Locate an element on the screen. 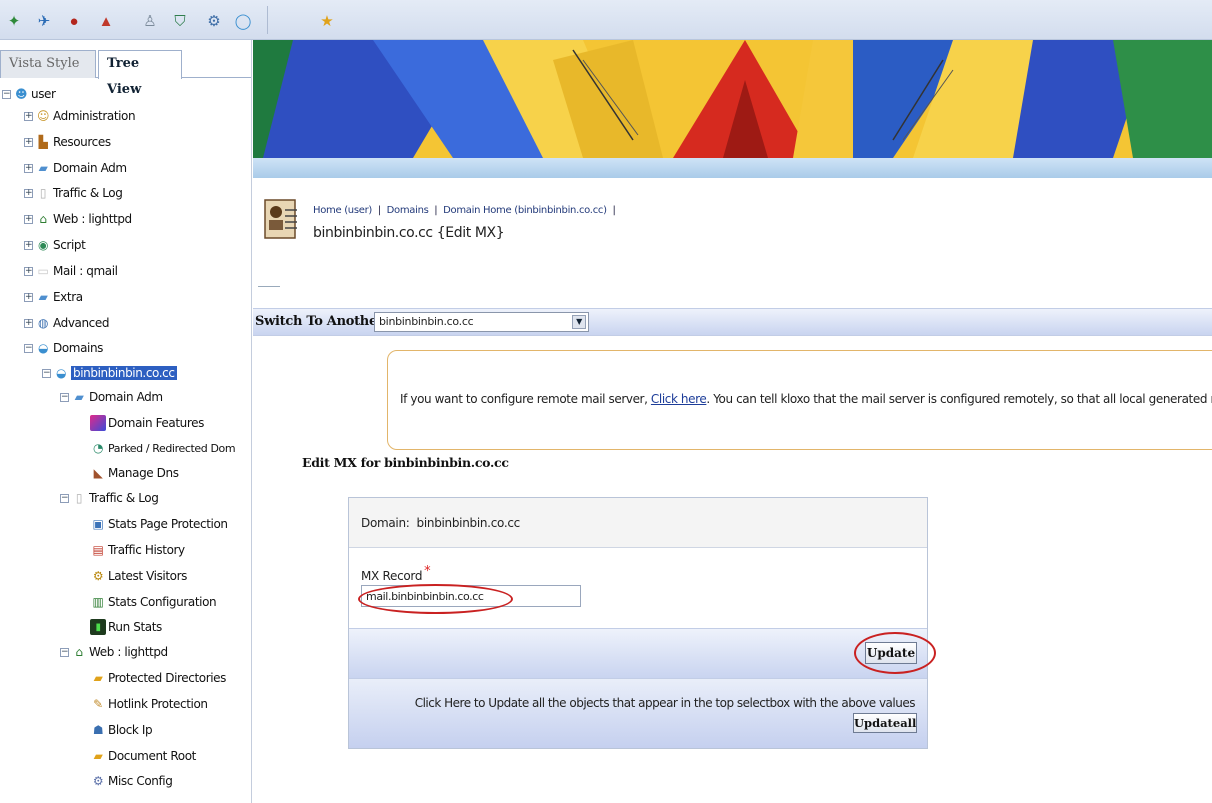 The image size is (1212, 803). upload-icon: ▲ is located at coordinates (106, 21).